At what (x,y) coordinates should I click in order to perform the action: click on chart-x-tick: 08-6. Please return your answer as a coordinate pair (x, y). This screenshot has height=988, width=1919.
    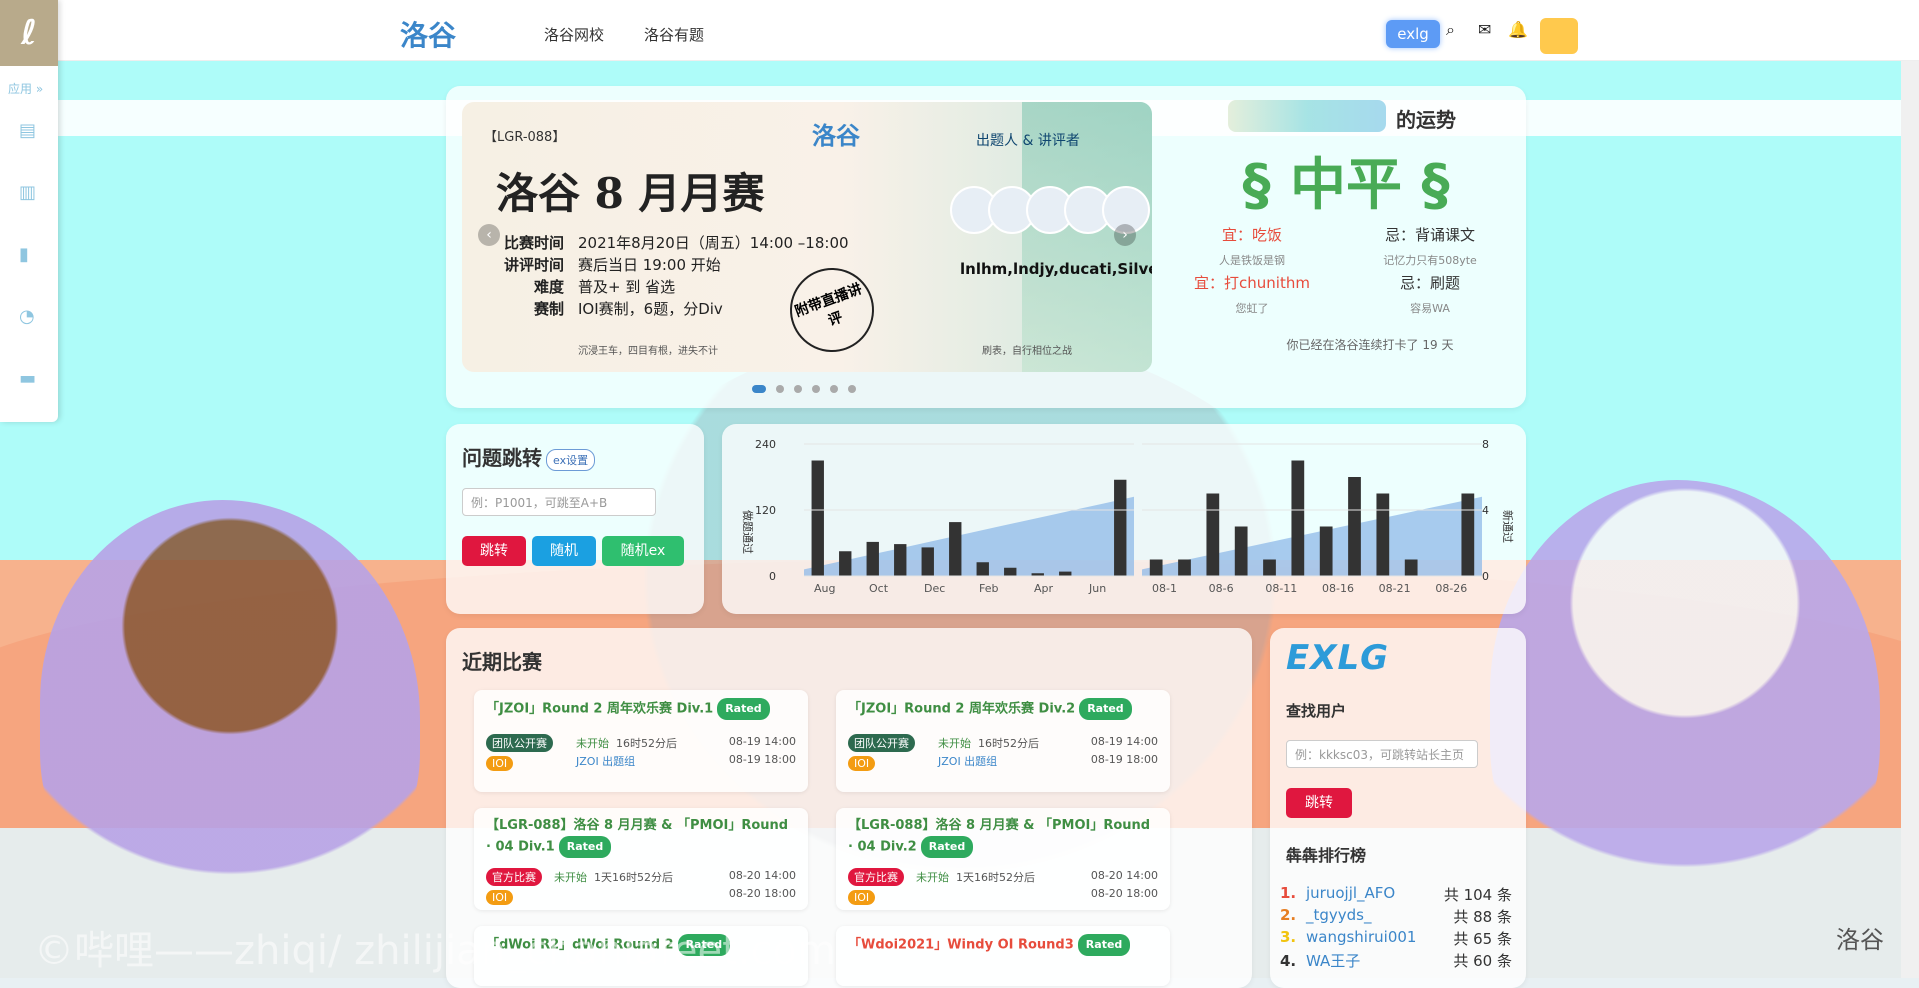
    Looking at the image, I should click on (1221, 588).